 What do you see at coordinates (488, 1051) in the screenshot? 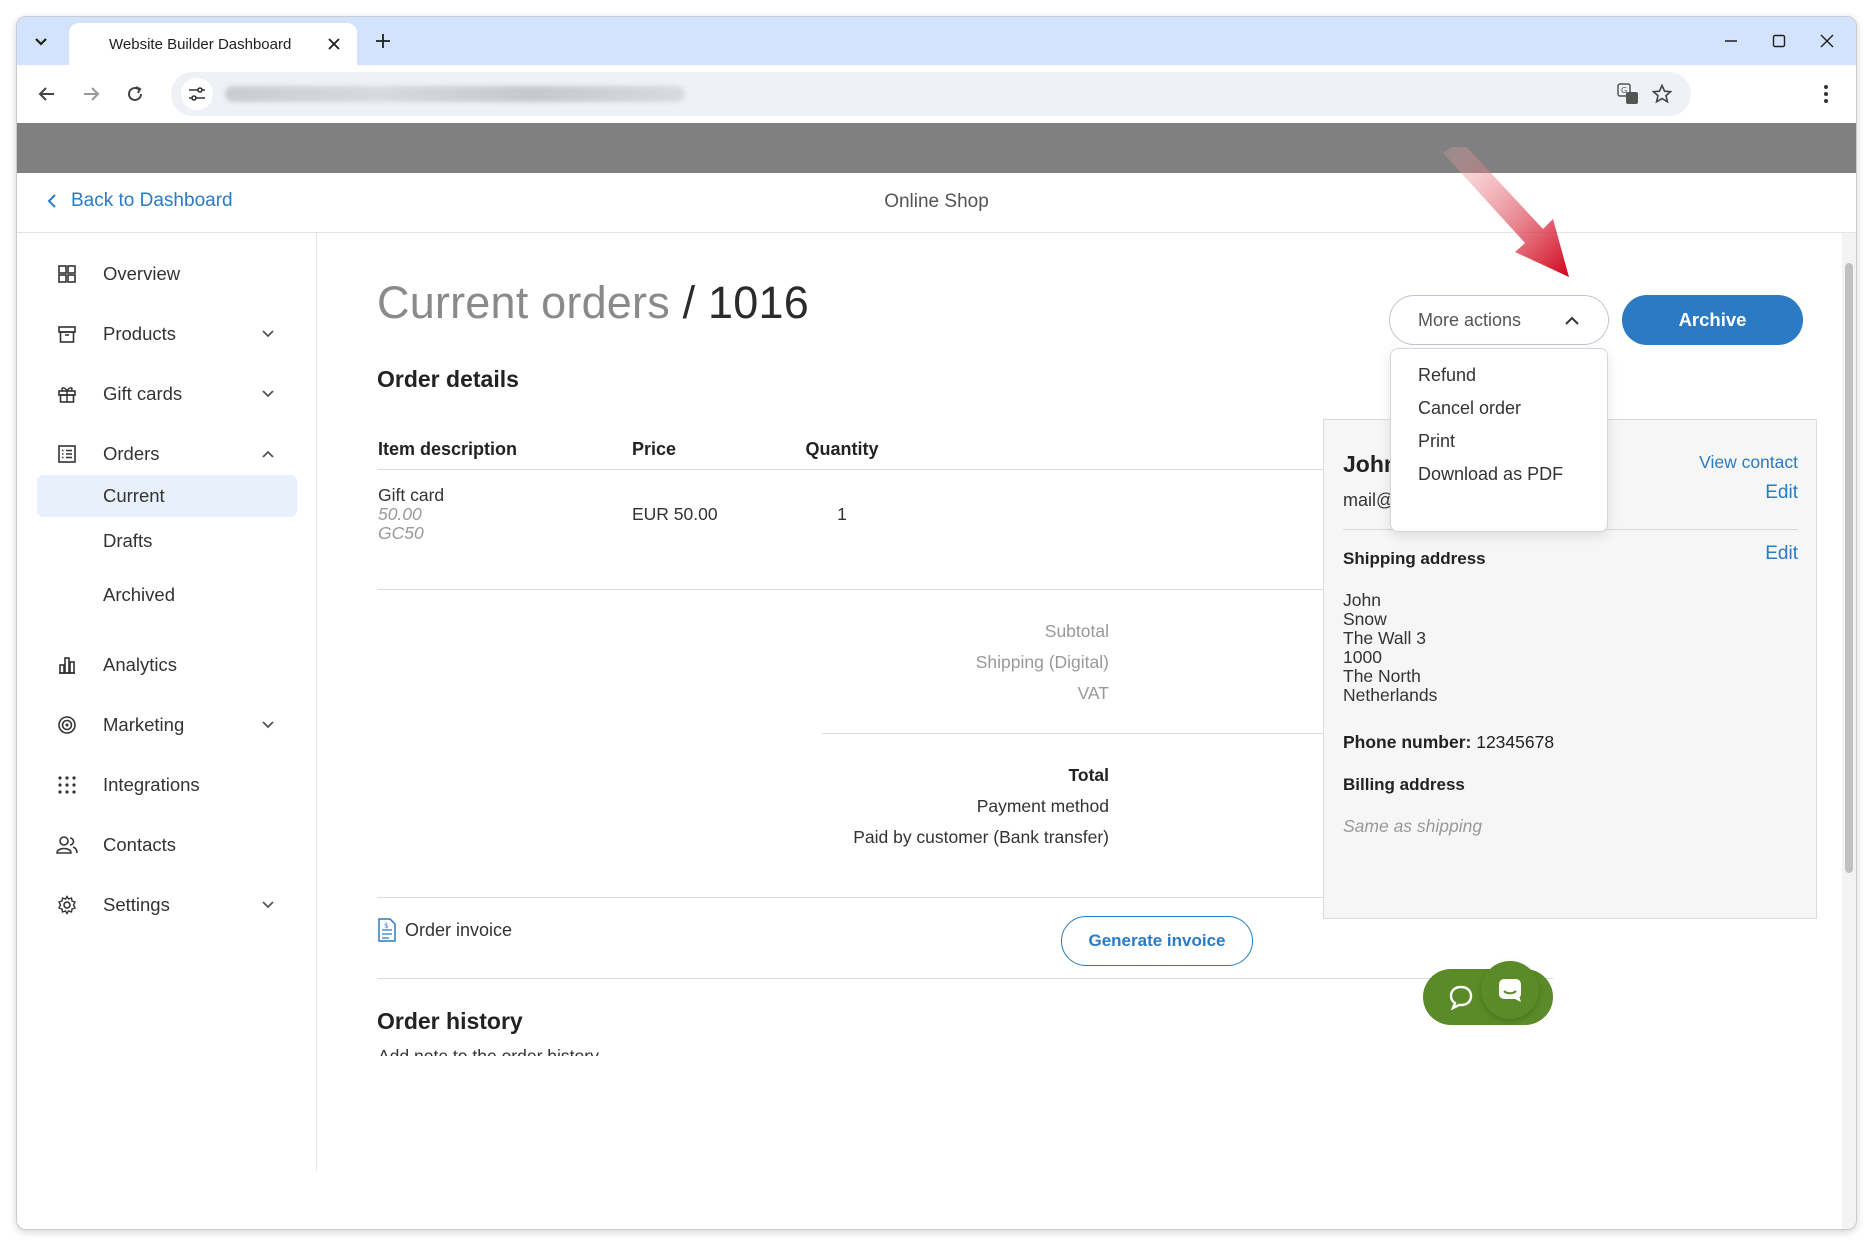
I see `order-history-partial: Add note to the order history` at bounding box center [488, 1051].